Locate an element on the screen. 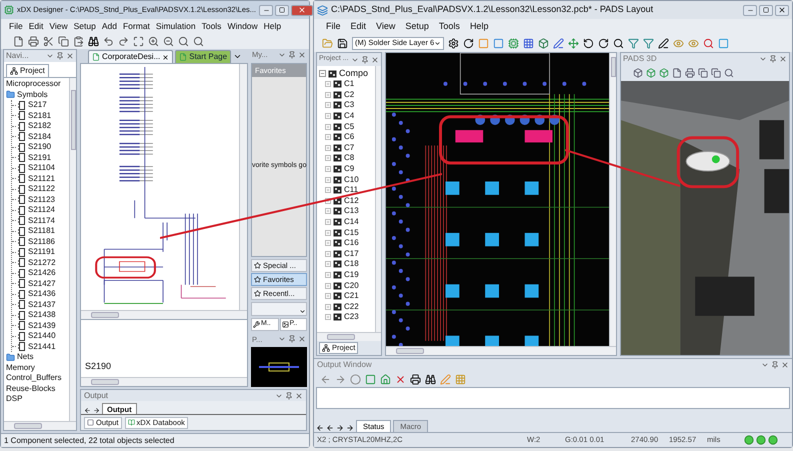  tree-item: S2190 is located at coordinates (40, 147).